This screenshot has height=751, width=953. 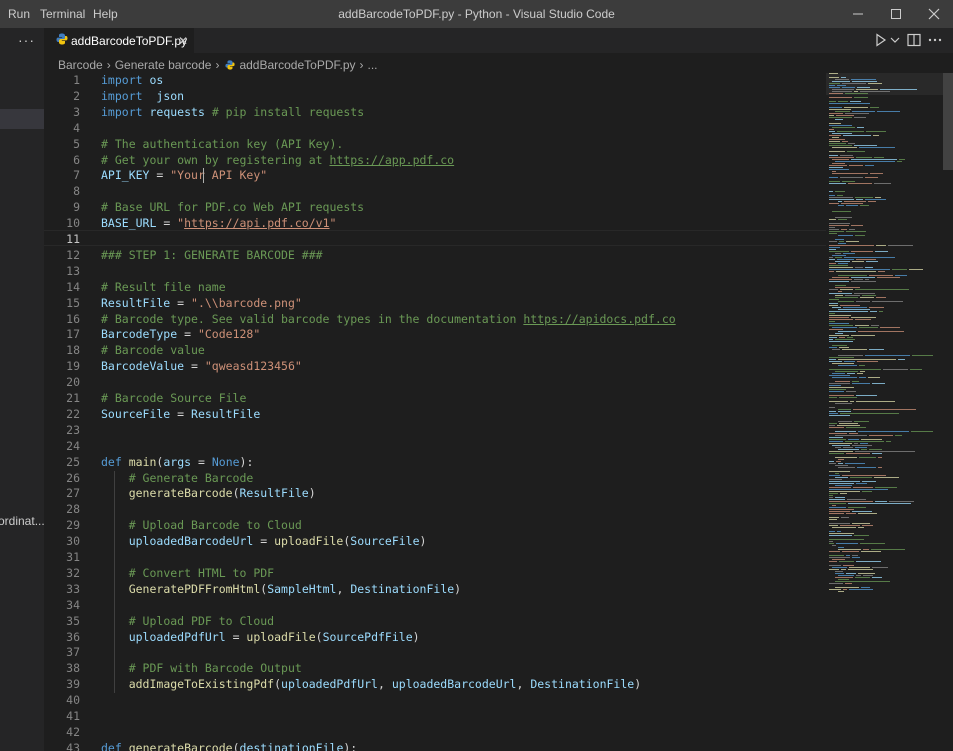 What do you see at coordinates (435, 335) in the screenshot?
I see `code-line: 17 BarcodeType = "Code128"` at bounding box center [435, 335].